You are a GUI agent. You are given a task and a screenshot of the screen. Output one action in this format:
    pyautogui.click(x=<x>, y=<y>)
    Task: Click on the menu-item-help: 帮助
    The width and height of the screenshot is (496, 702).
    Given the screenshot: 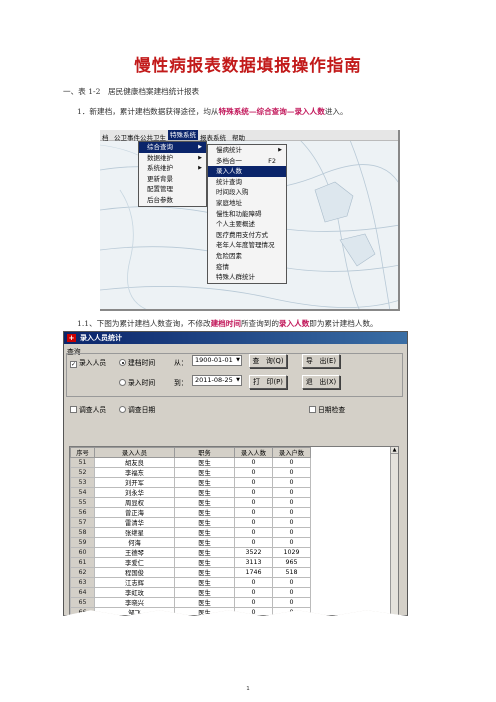 What is the action you would take?
    pyautogui.click(x=238, y=137)
    